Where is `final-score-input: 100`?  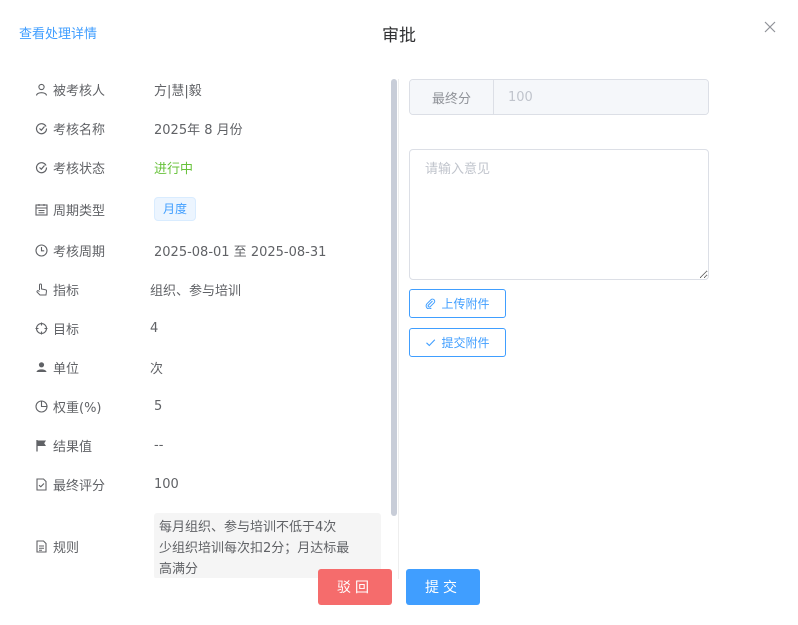
final-score-input: 100 is located at coordinates (601, 97).